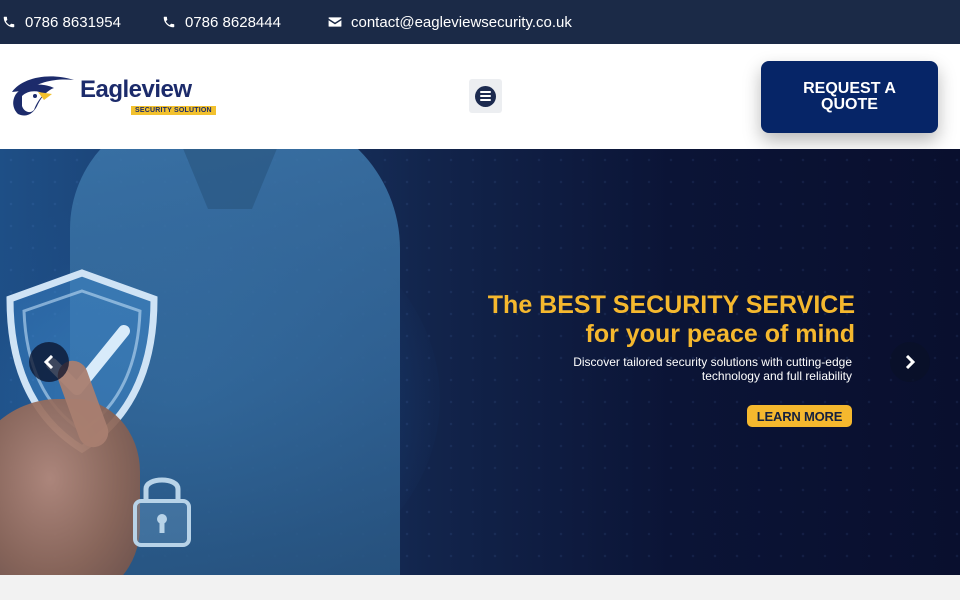 This screenshot has width=960, height=600. I want to click on slider-next-button, so click(910, 362).